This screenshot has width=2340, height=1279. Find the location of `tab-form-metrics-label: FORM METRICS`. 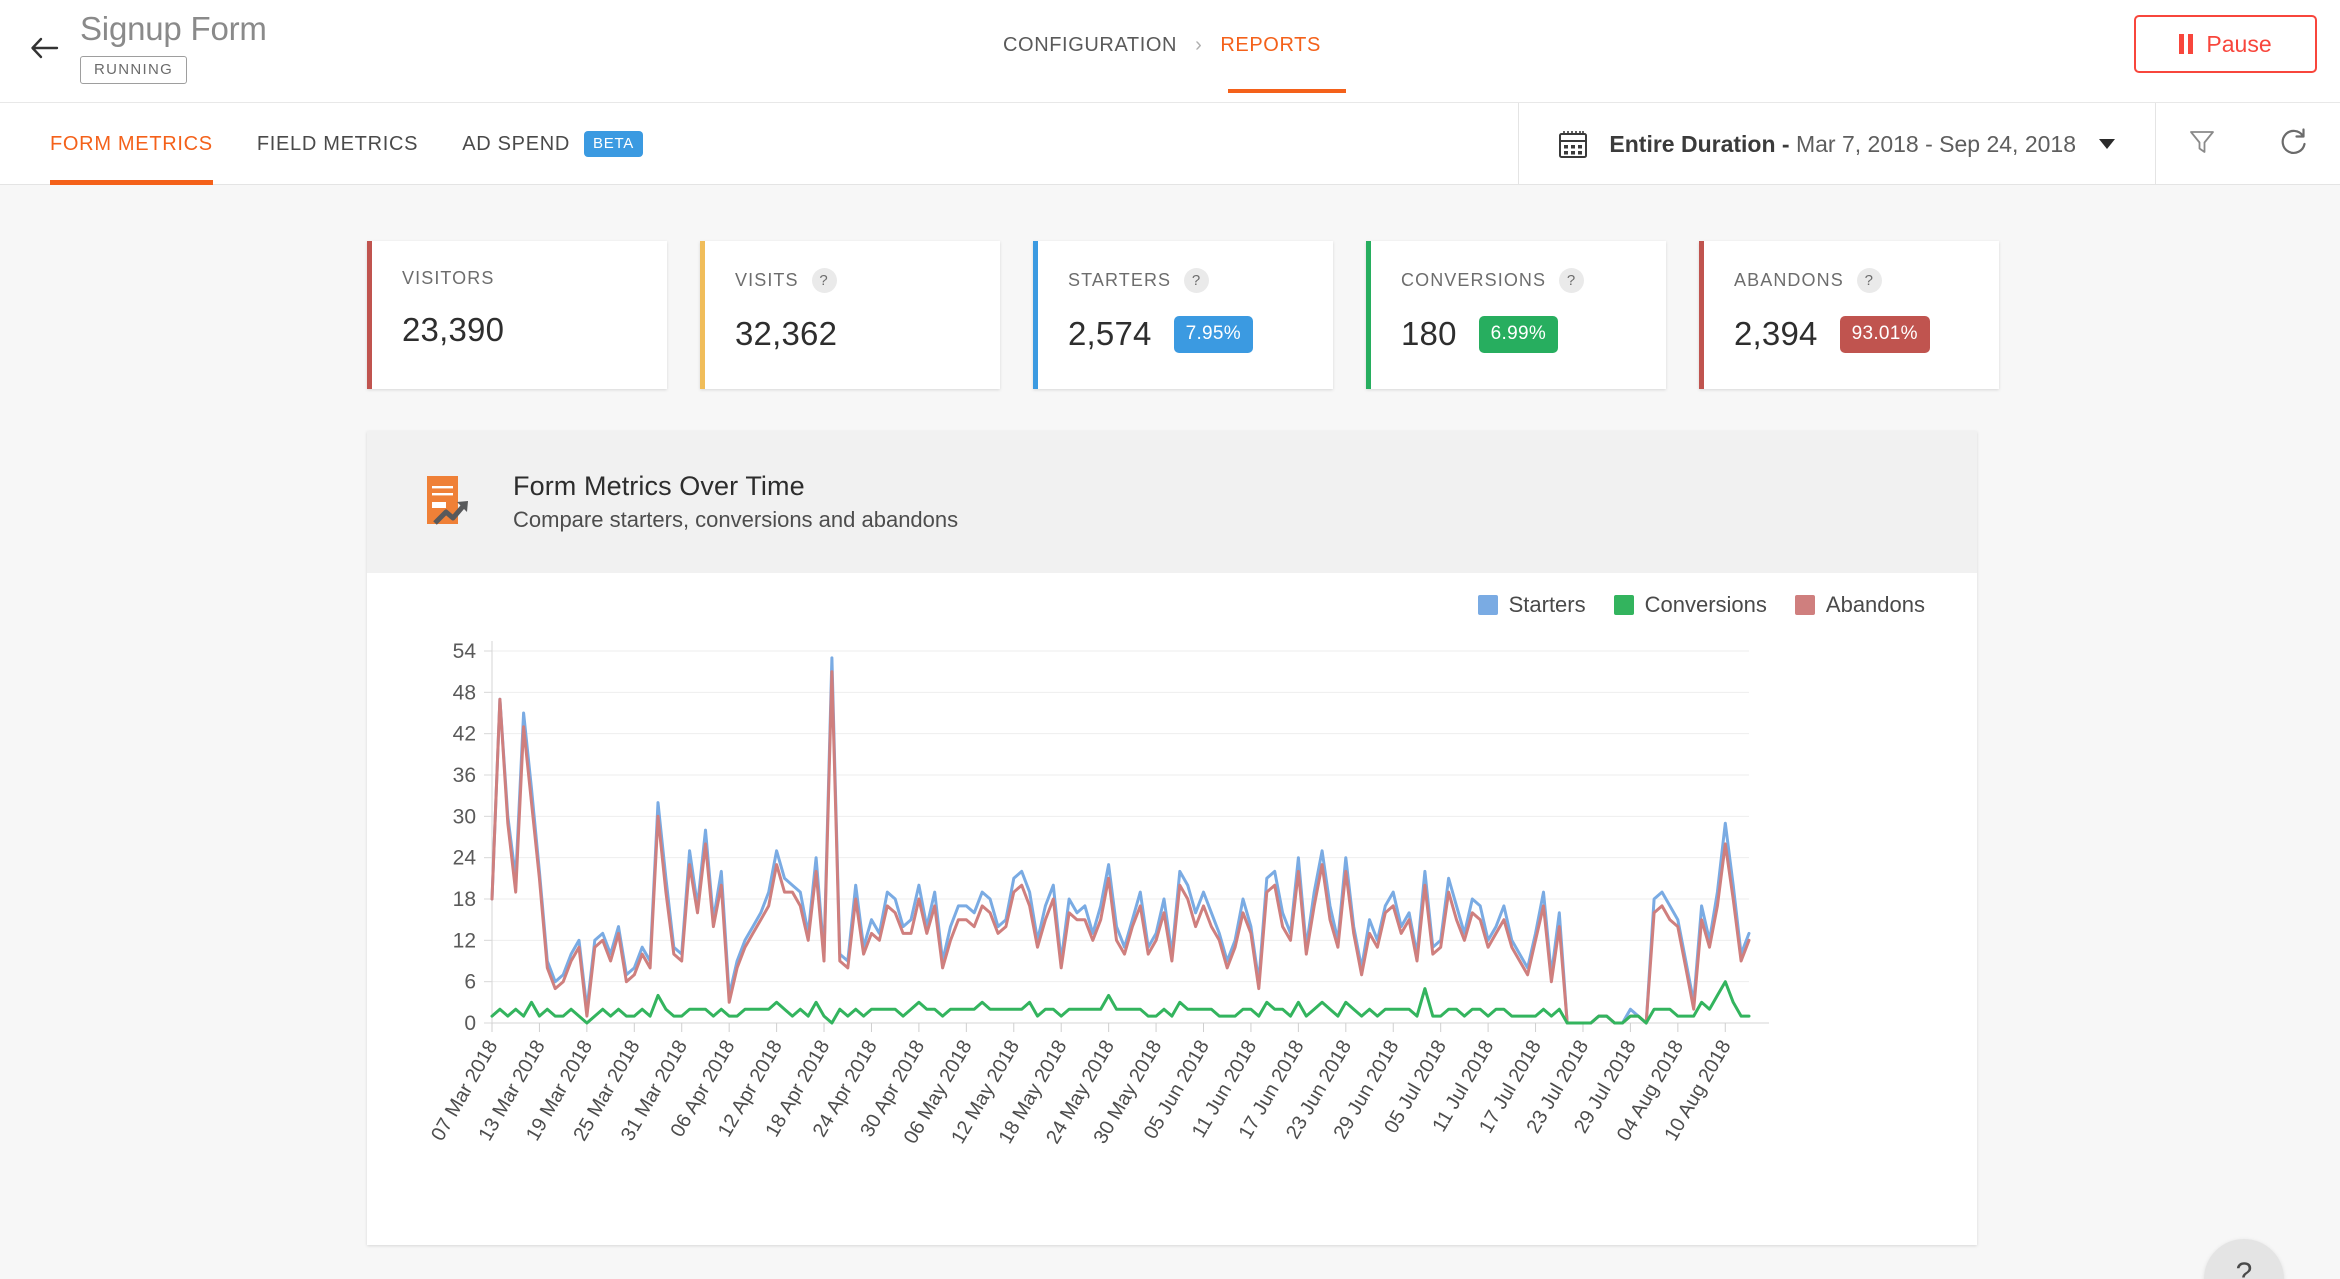

tab-form-metrics-label: FORM METRICS is located at coordinates (131, 143).